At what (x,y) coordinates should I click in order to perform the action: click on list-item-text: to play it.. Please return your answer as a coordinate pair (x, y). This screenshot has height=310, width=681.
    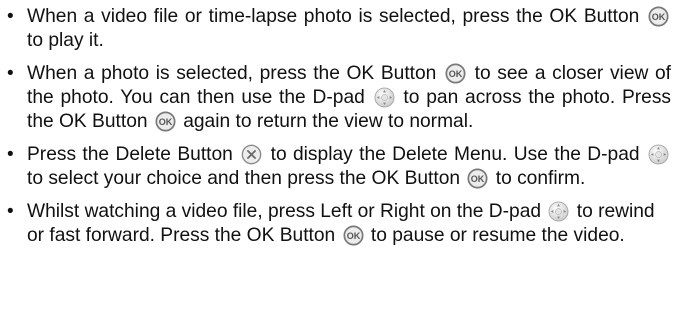
    Looking at the image, I should click on (65, 40).